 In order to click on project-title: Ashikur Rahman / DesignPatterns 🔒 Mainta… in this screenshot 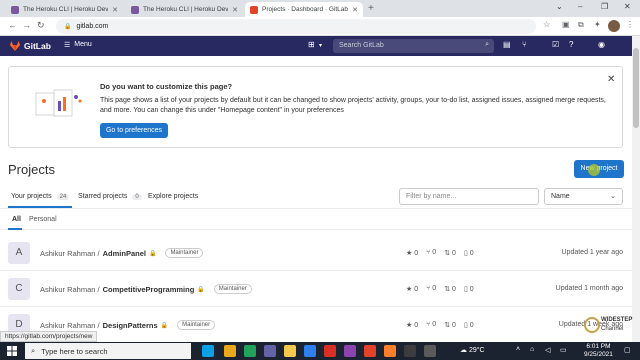, I will do `click(128, 325)`.